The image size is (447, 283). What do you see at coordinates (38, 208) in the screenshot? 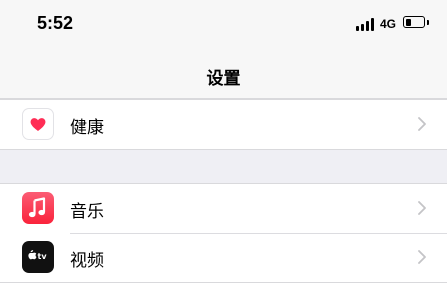
I see `music-note-icon` at bounding box center [38, 208].